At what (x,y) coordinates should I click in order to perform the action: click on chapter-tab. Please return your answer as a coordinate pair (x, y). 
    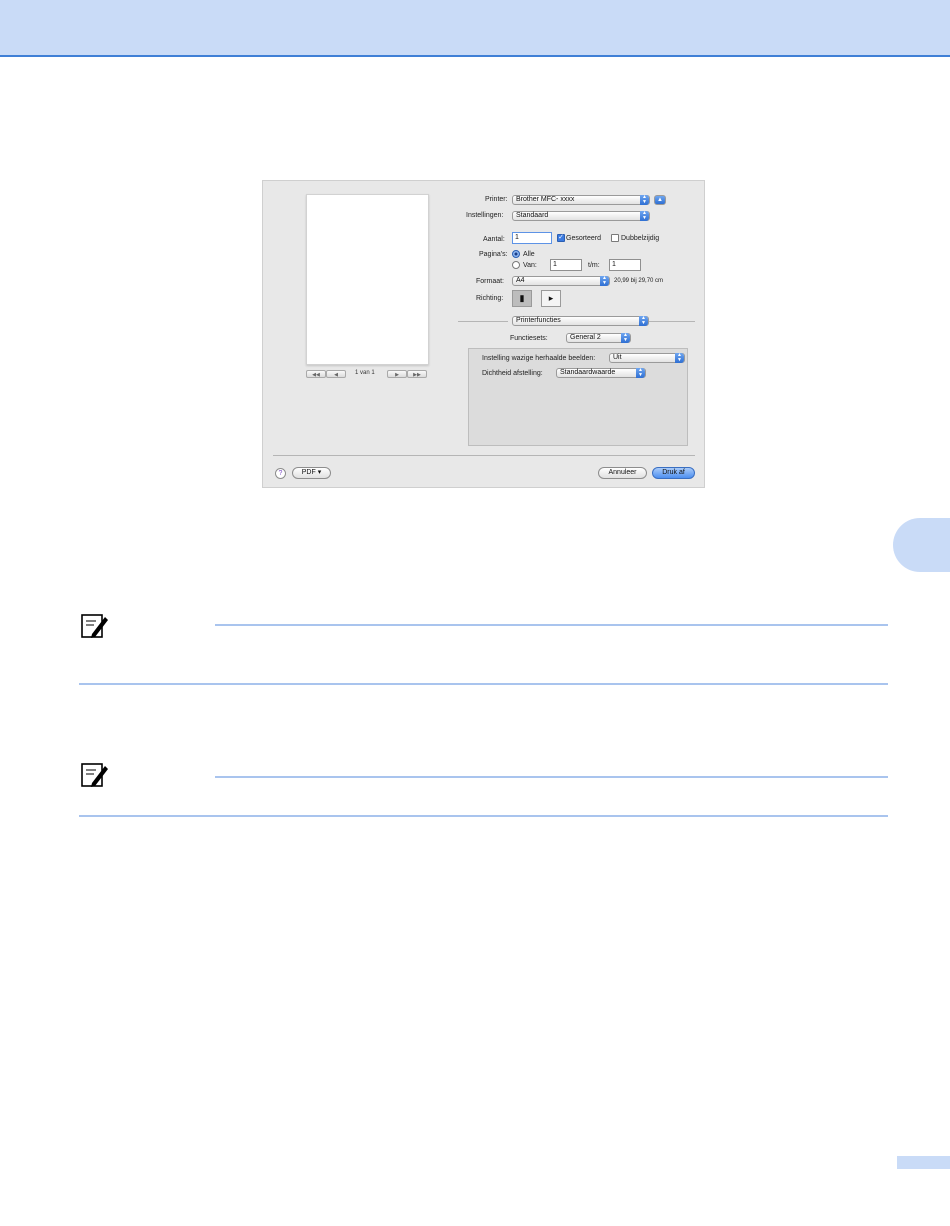
    Looking at the image, I should click on (921, 545).